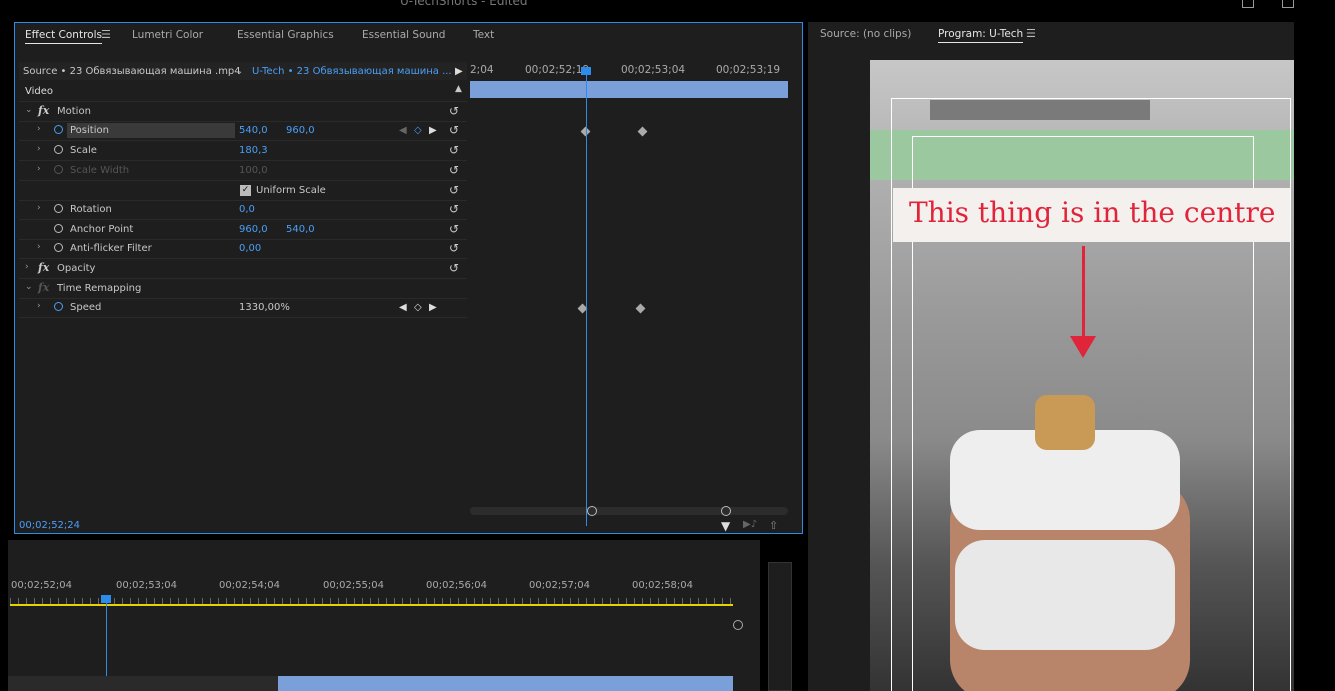 The height and width of the screenshot is (691, 1335). I want to click on property-row-scale: › Scale 180,3 ↺, so click(243, 151).